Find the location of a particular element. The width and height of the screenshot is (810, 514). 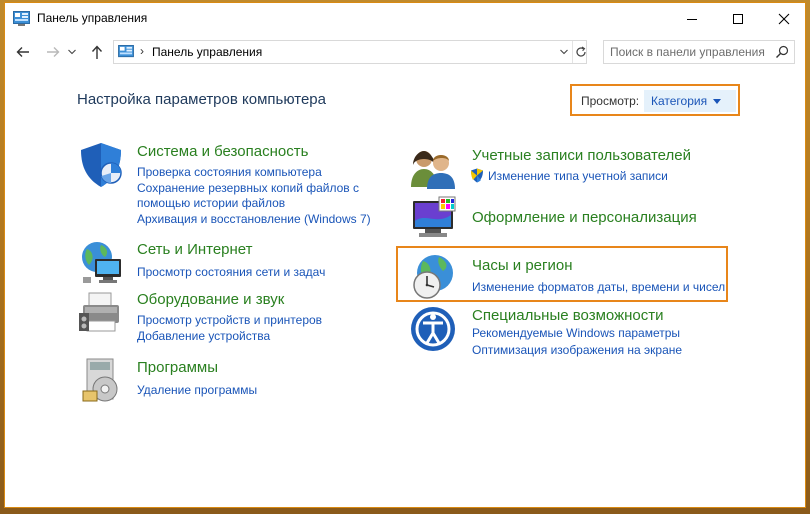

category-link: Добавление устройства is located at coordinates (203, 336).